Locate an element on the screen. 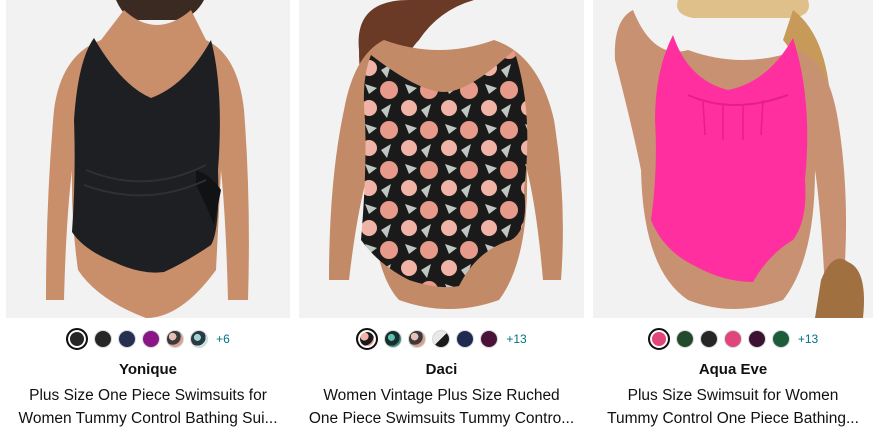 The height and width of the screenshot is (427, 873). product-title-line: Women Vintage Plus Size Ruched is located at coordinates (441, 395).